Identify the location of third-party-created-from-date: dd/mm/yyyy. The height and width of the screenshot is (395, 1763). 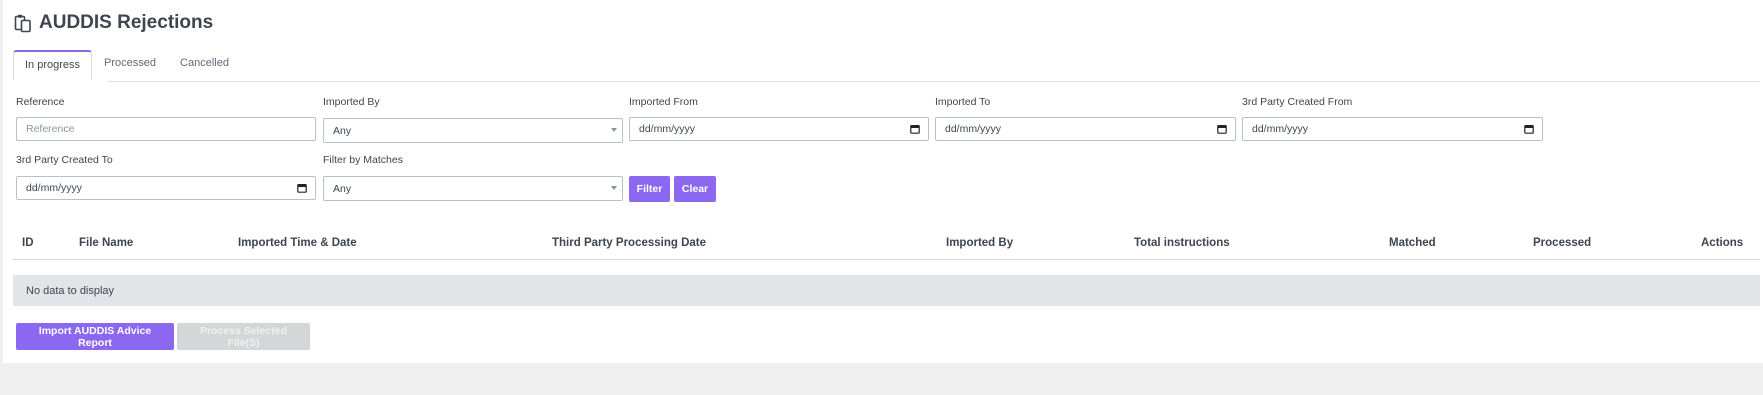
(1392, 129).